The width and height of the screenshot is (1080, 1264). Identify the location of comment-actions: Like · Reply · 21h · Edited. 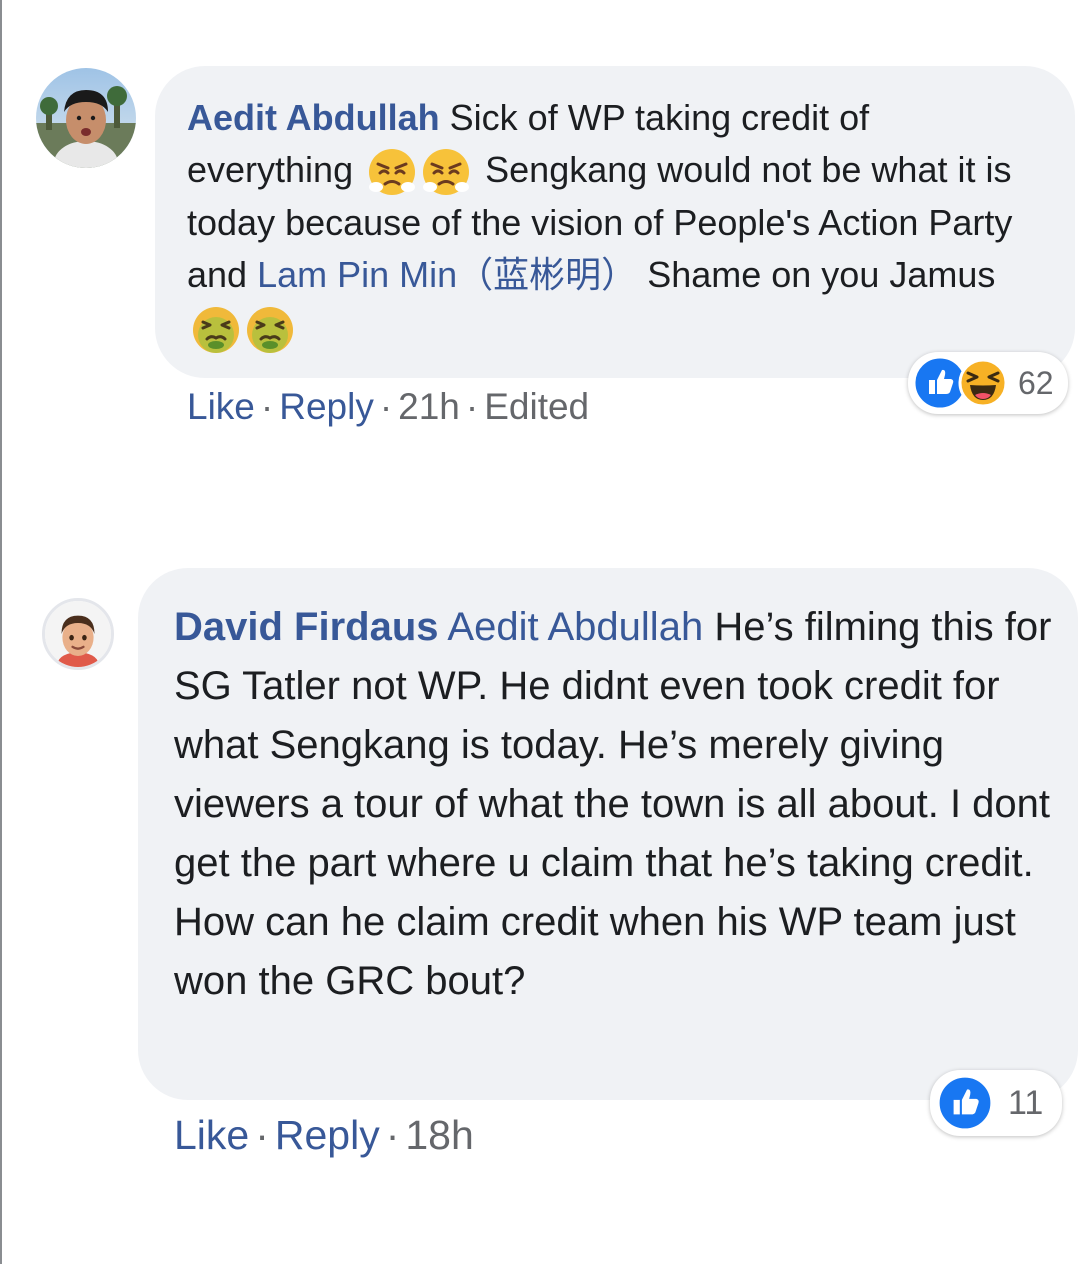
(388, 407).